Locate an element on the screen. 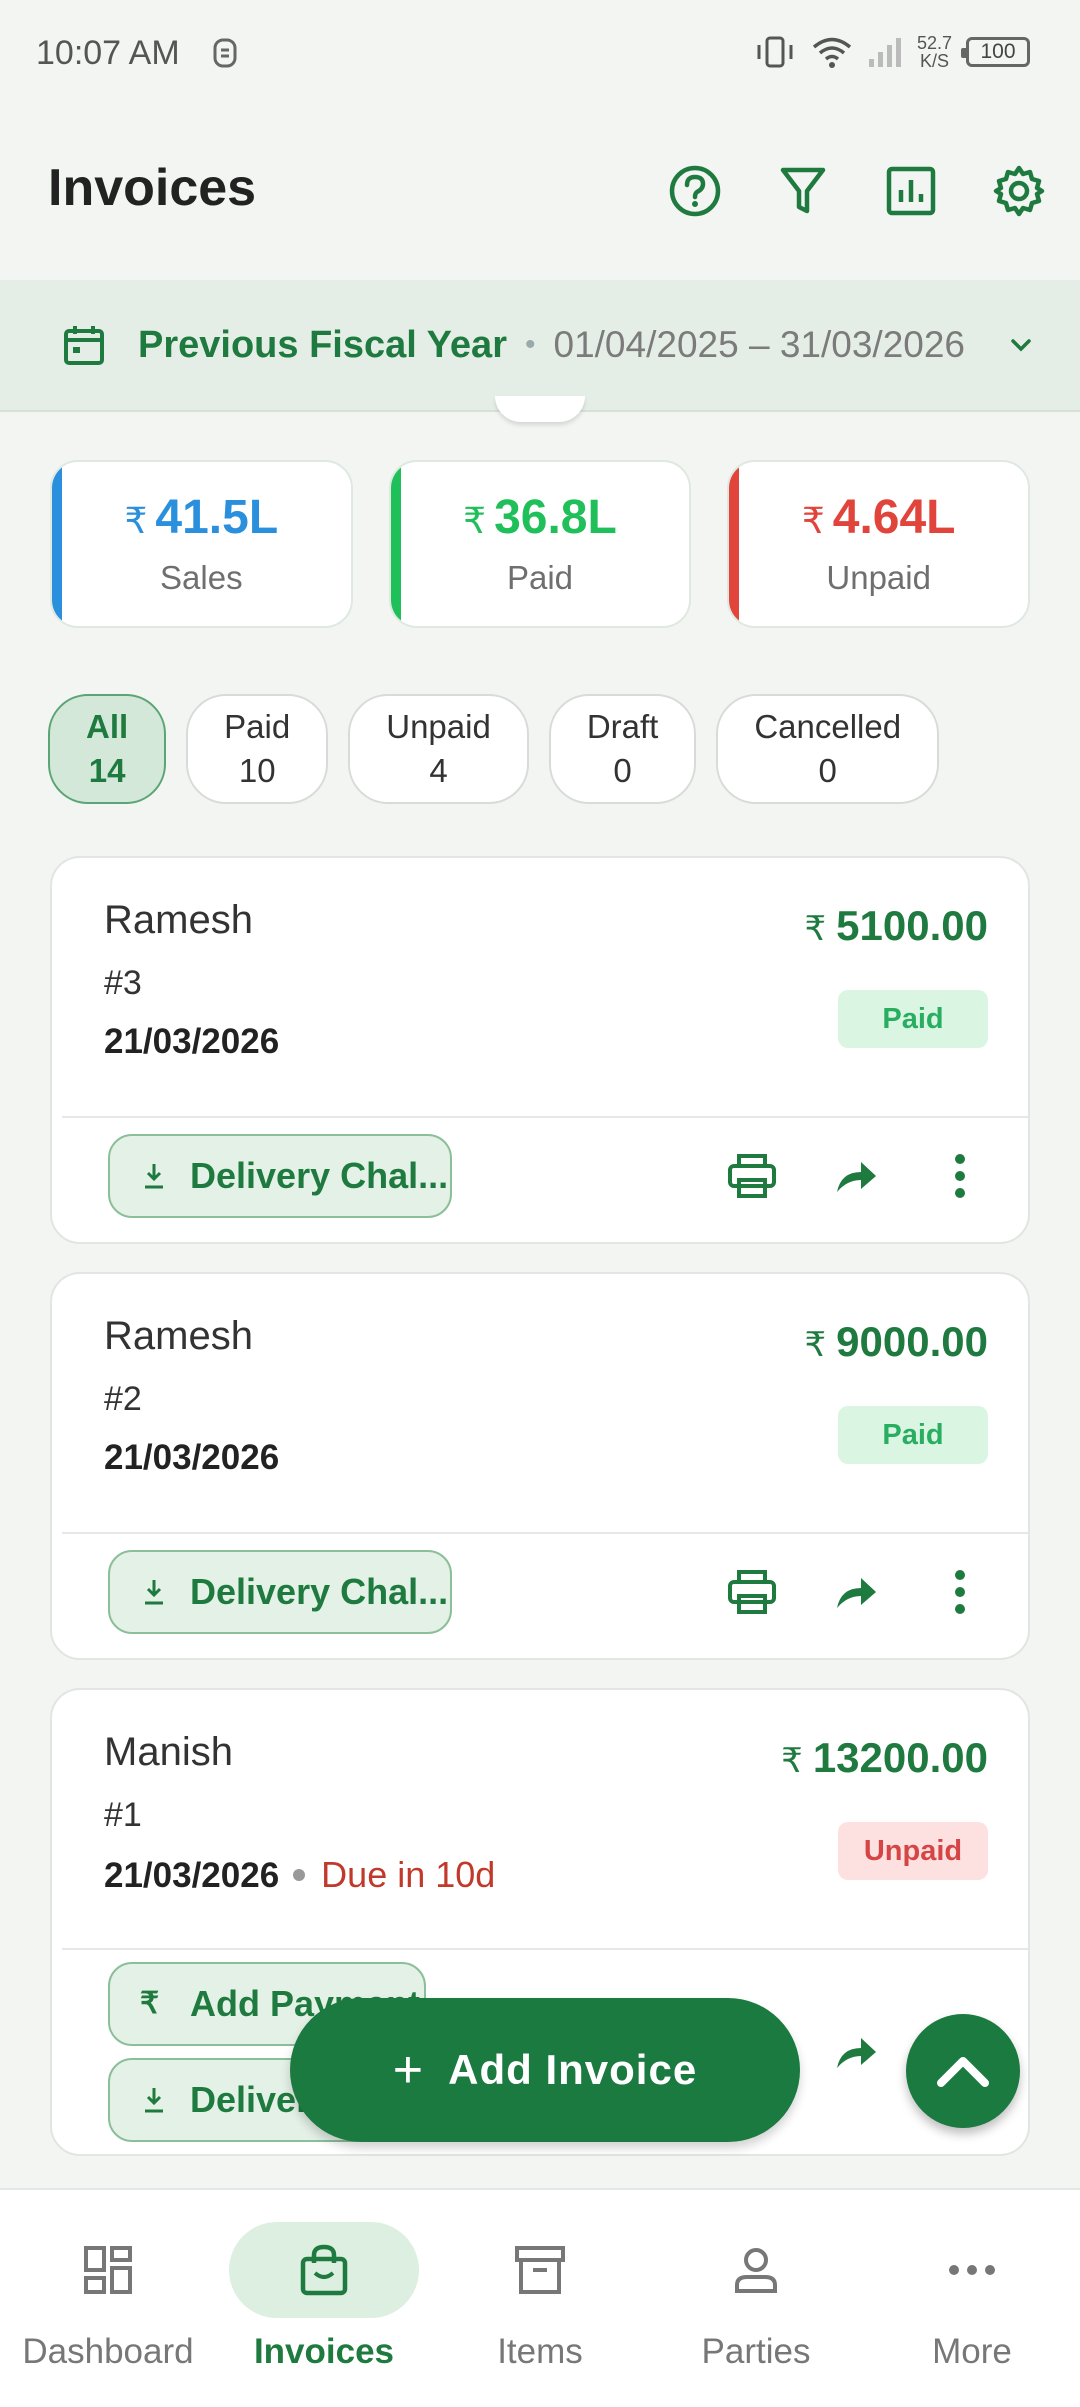 This screenshot has height=2407, width=1080. bottom-navigation: Dashboard Invoices Items Parties More is located at coordinates (540, 2297).